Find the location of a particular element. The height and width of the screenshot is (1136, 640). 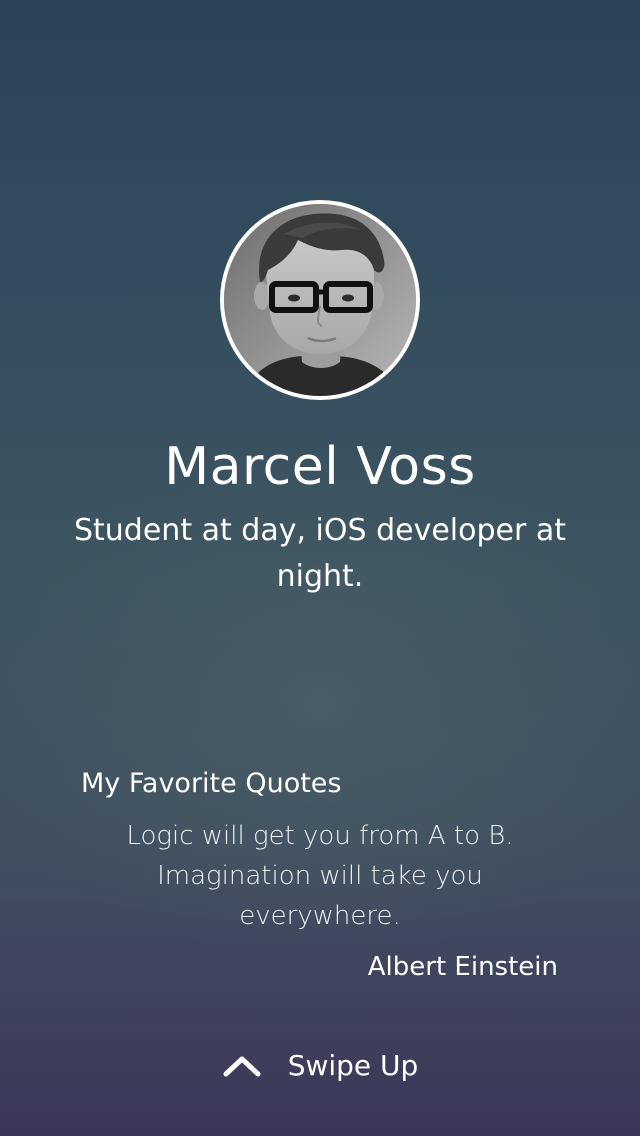

swipe-up-control: Swipe Up is located at coordinates (320, 1066).